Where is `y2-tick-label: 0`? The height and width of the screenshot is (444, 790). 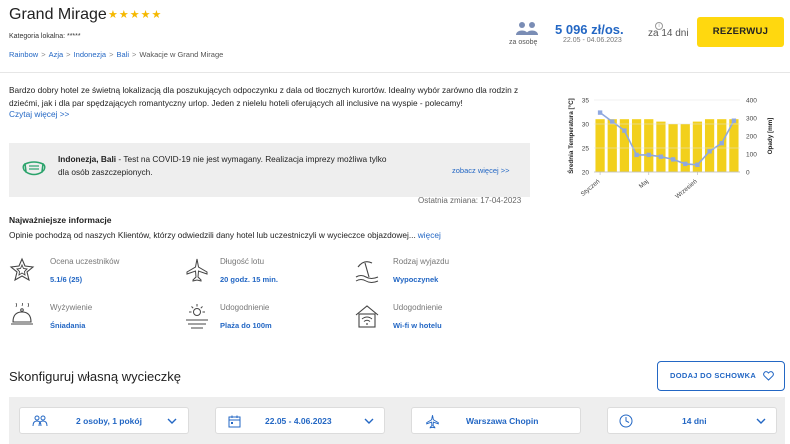 y2-tick-label: 0 is located at coordinates (748, 173).